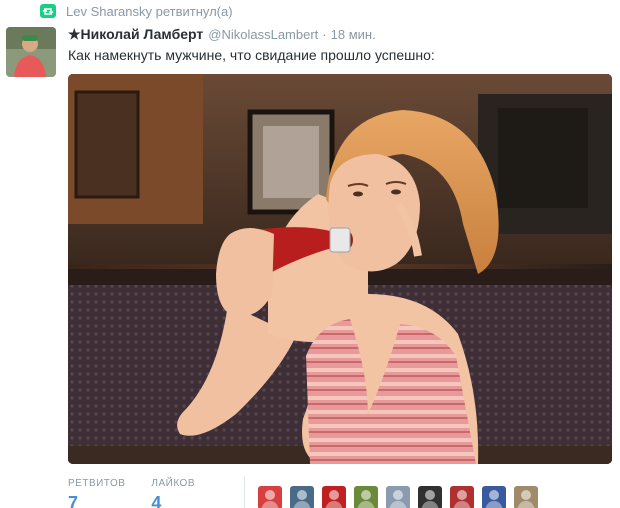 This screenshot has width=620, height=508. Describe the element at coordinates (173, 483) in the screenshot. I see `likes-label: ЛАЙКОВ` at that location.